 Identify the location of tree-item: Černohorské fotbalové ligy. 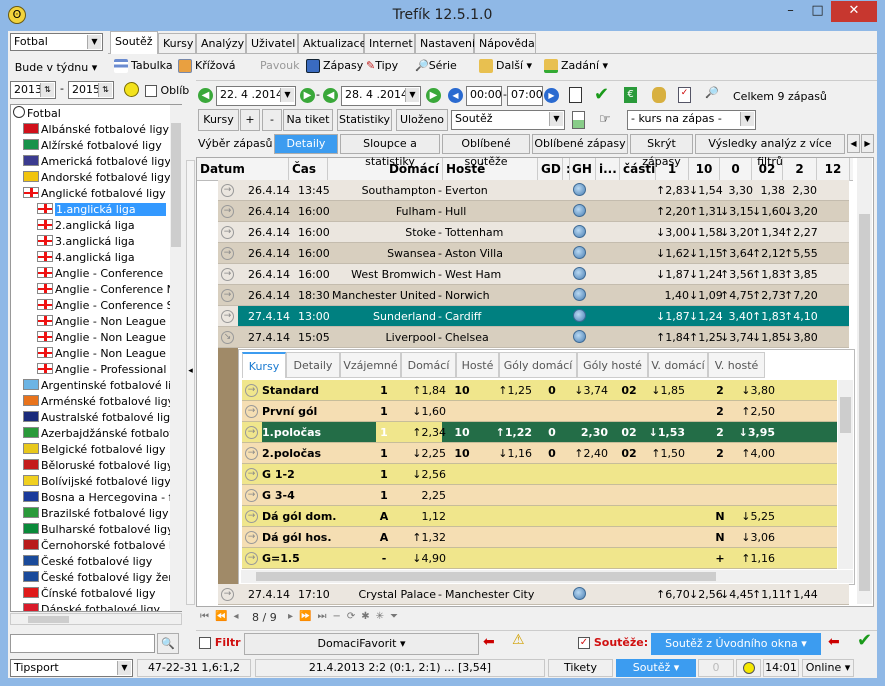
(102, 546).